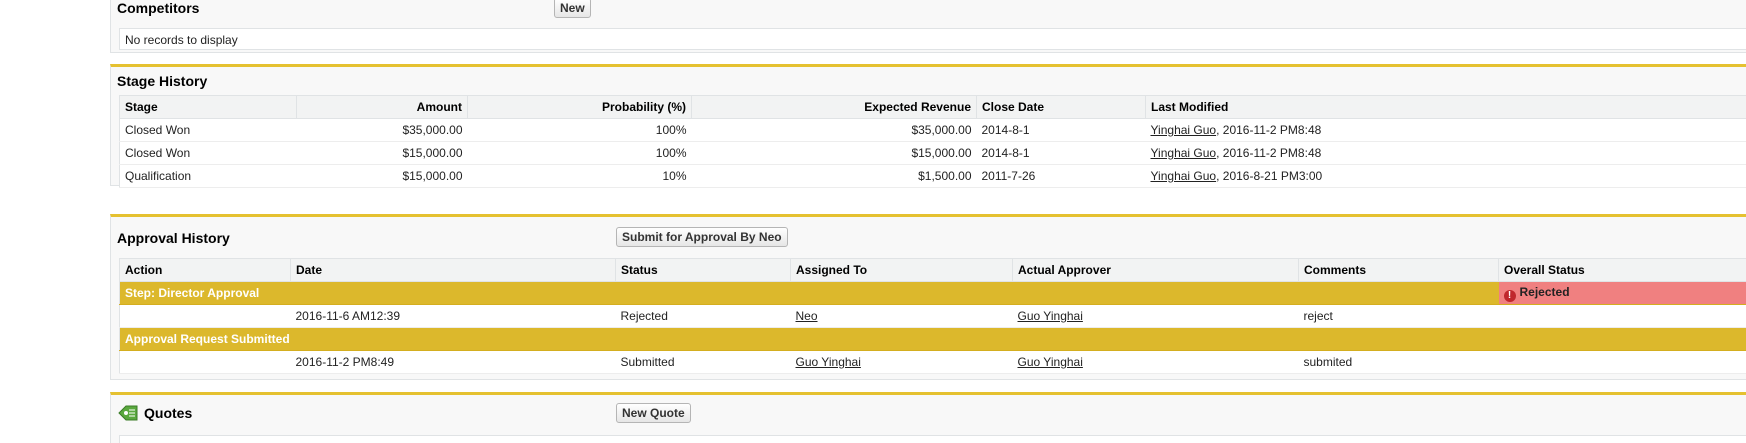 Image resolution: width=1746 pixels, height=443 pixels. I want to click on col-status: Status, so click(703, 270).